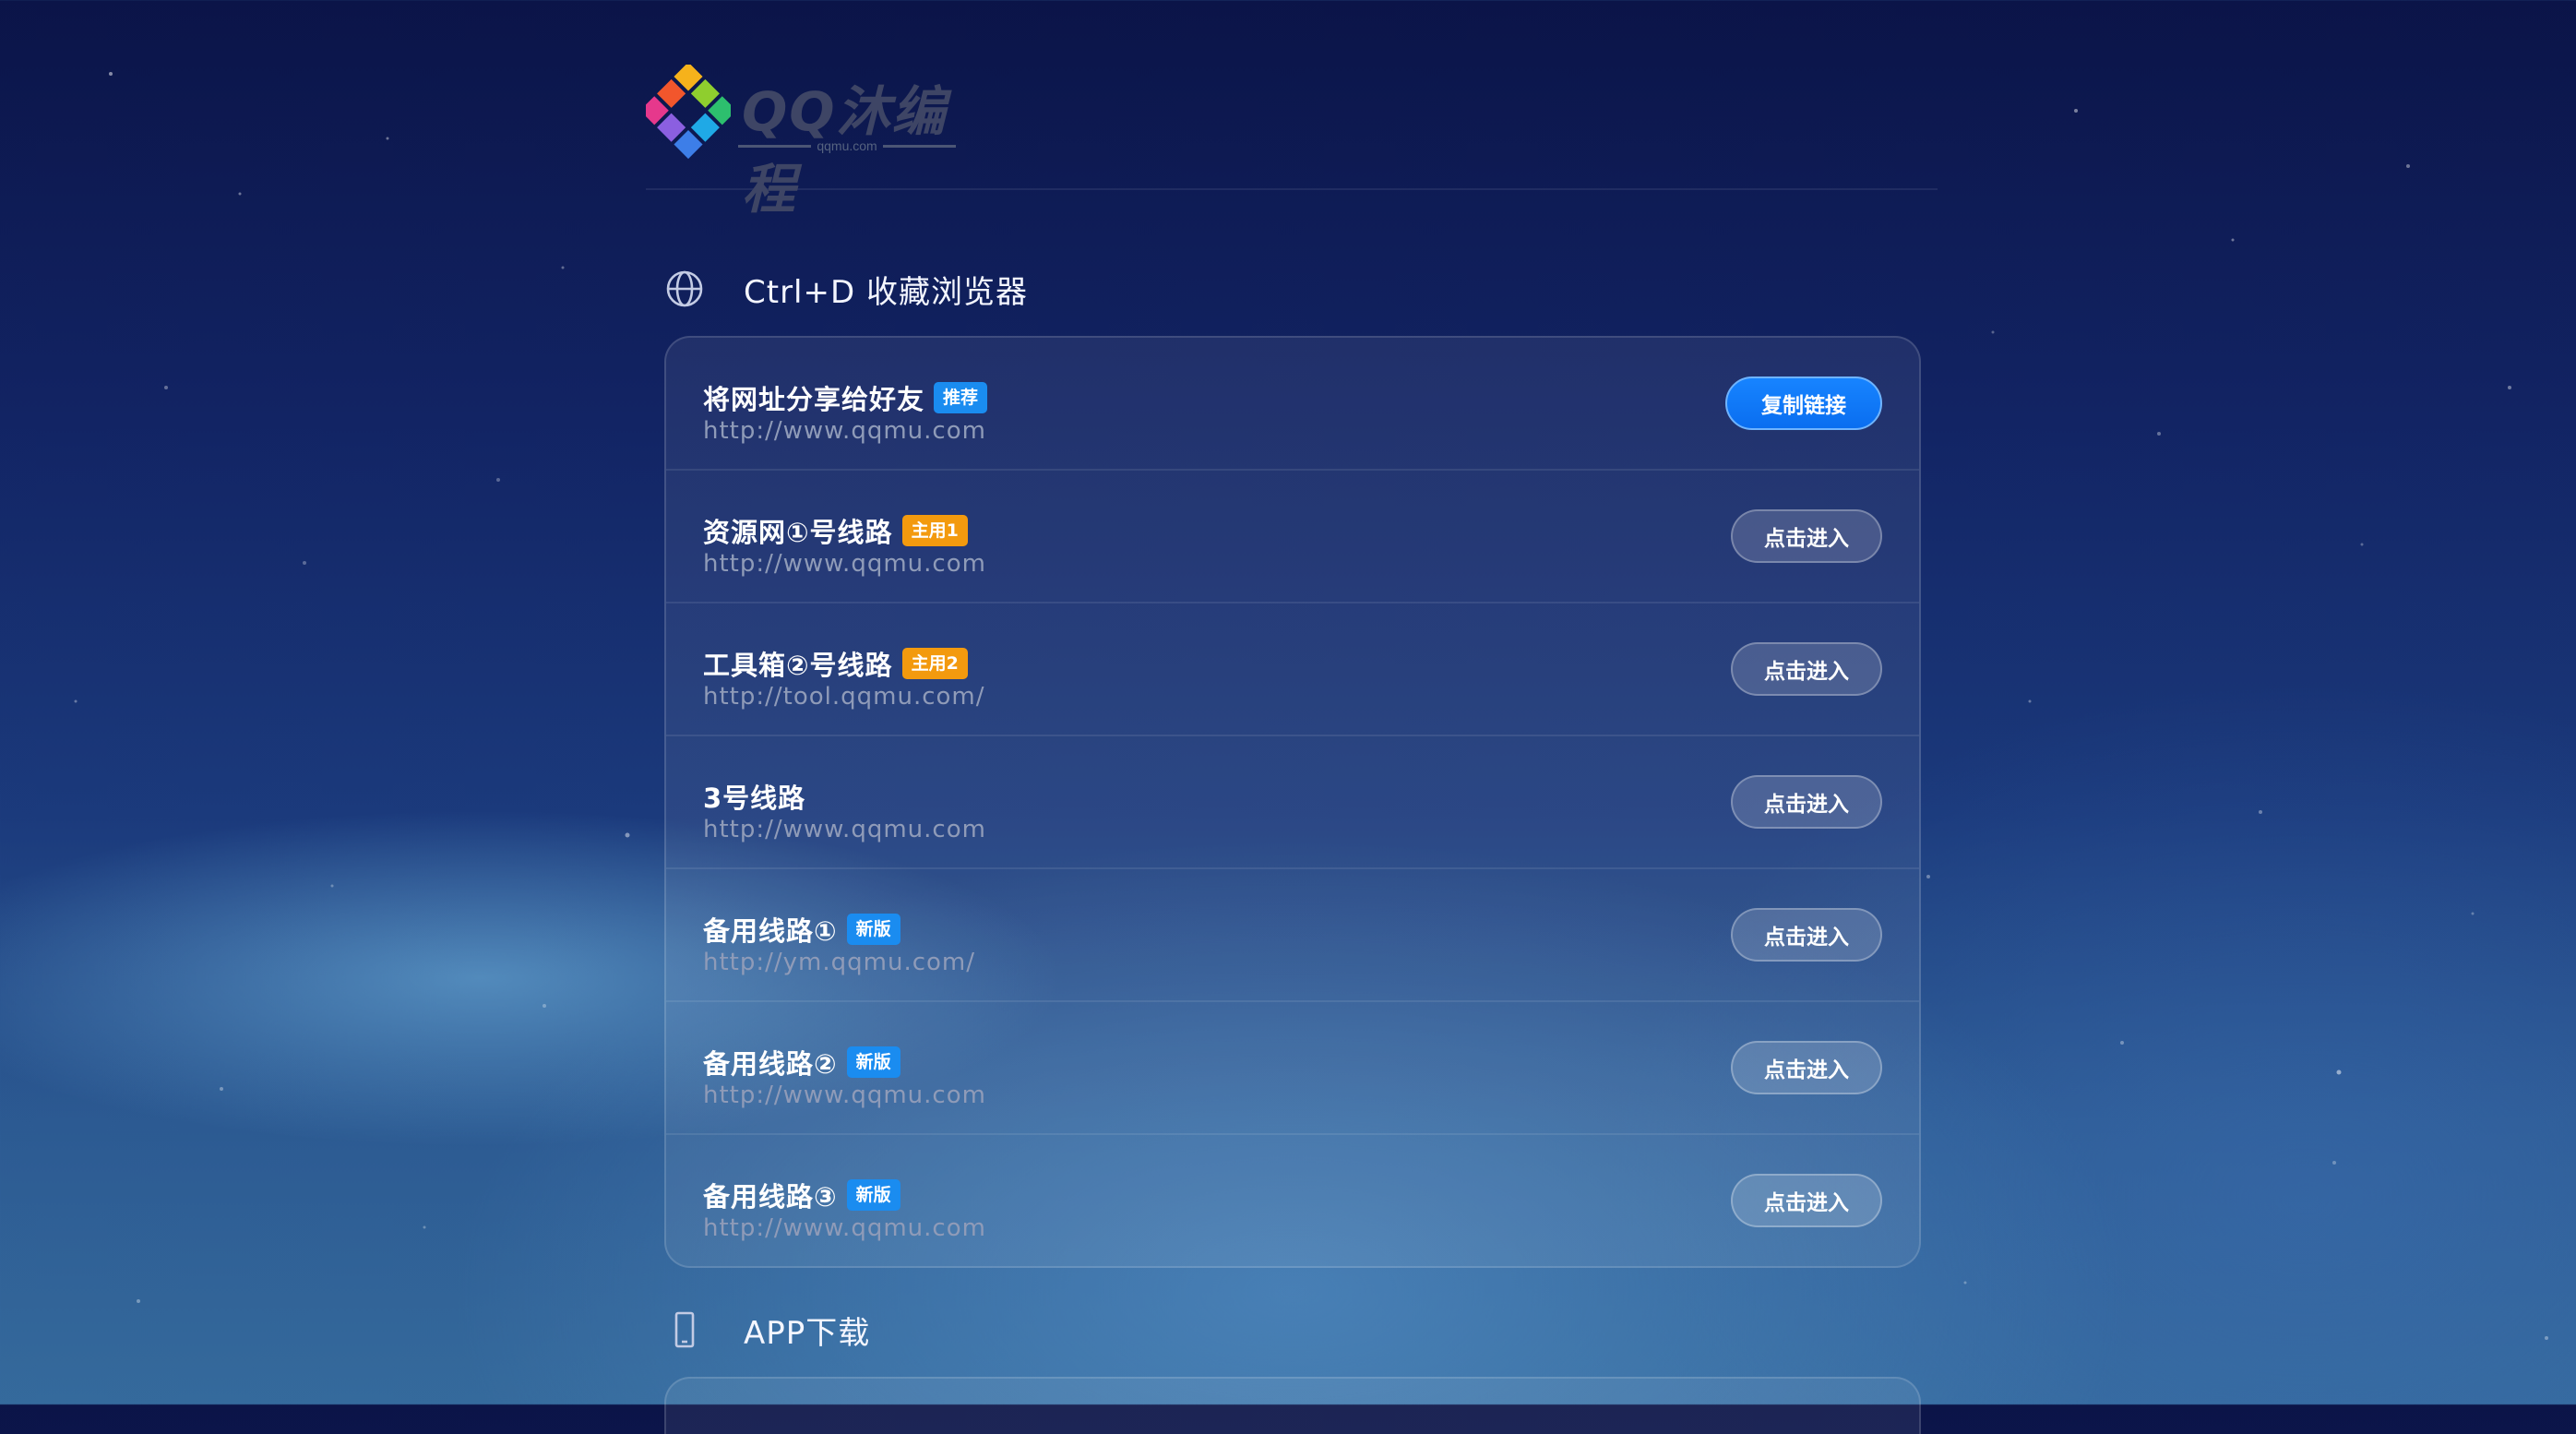  I want to click on app-download-card, so click(1292, 1406).